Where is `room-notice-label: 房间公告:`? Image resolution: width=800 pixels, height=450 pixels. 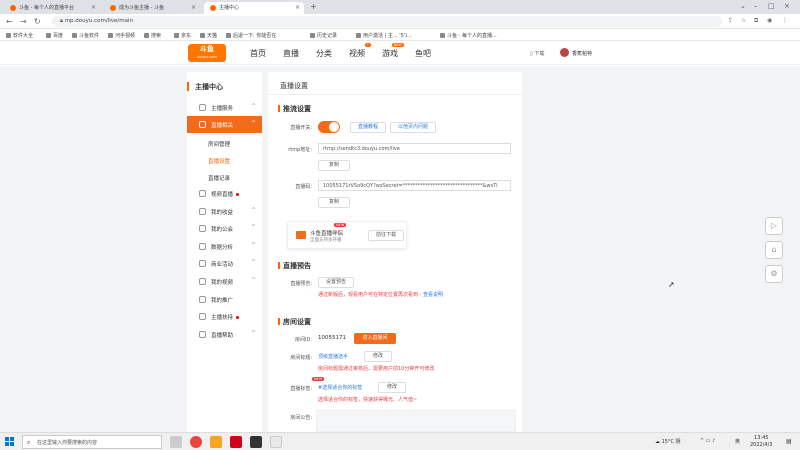 room-notice-label: 房间公告: is located at coordinates (301, 418).